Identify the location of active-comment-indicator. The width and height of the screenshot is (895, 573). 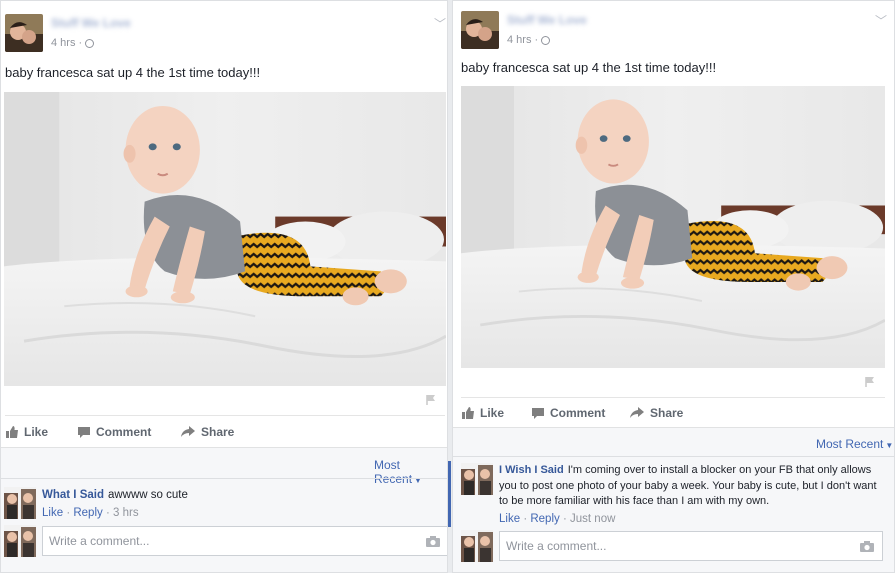
(449, 494).